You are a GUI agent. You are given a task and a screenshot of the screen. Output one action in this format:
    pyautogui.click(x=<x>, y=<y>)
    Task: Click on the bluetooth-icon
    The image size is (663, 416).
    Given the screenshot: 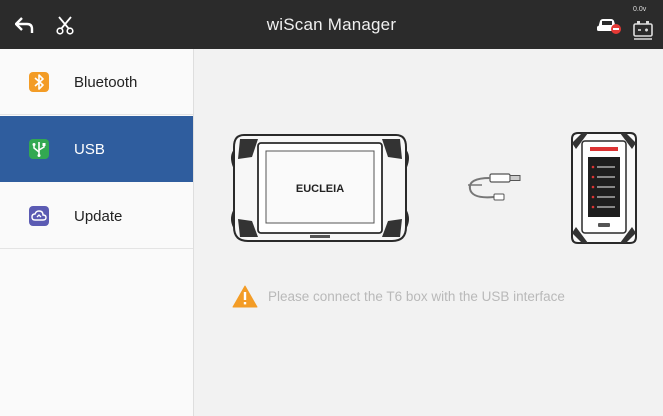 What is the action you would take?
    pyautogui.click(x=39, y=82)
    